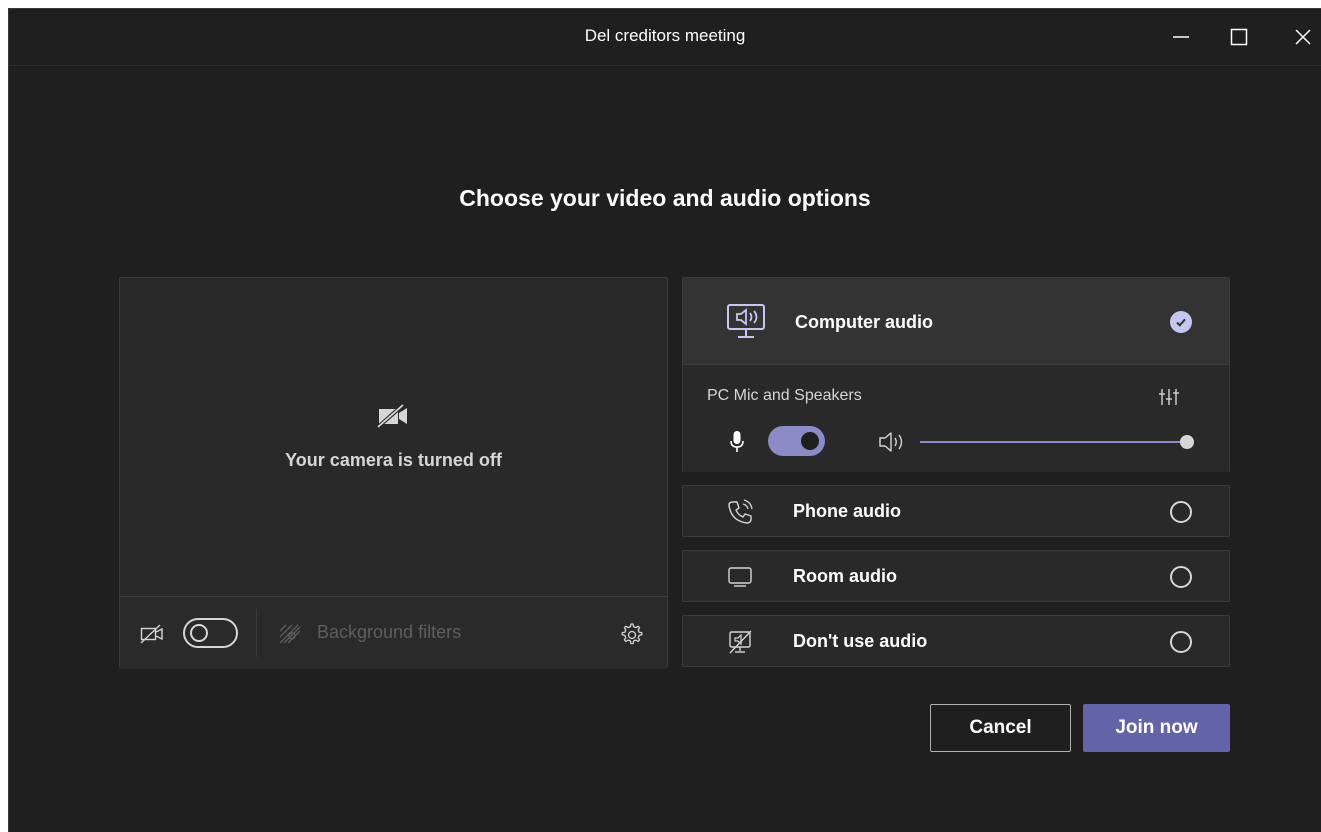  I want to click on window-title: Del creditors meeting, so click(665, 35).